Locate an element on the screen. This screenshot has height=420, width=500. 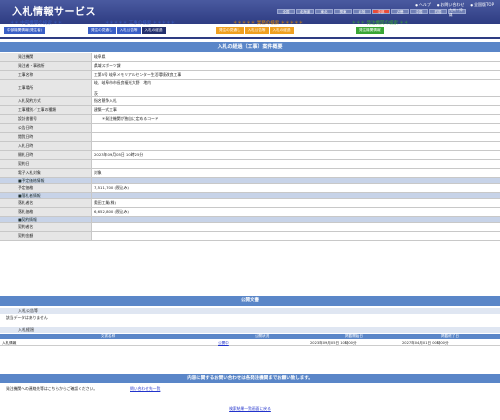
col-start: 掲載開始日 is located at coordinates (354, 336).